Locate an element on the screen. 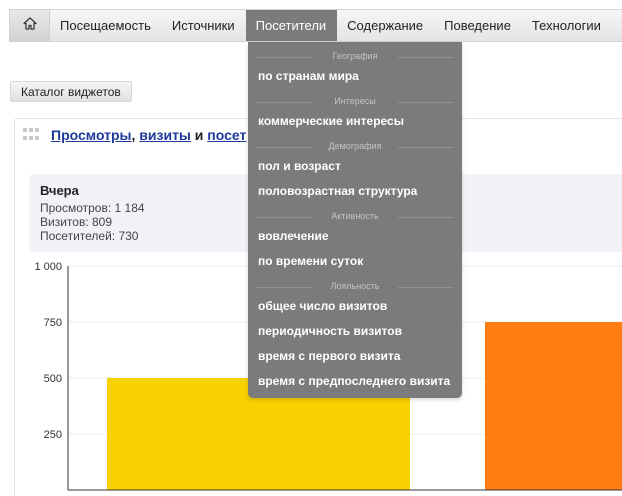  bar is located at coordinates (553, 406).